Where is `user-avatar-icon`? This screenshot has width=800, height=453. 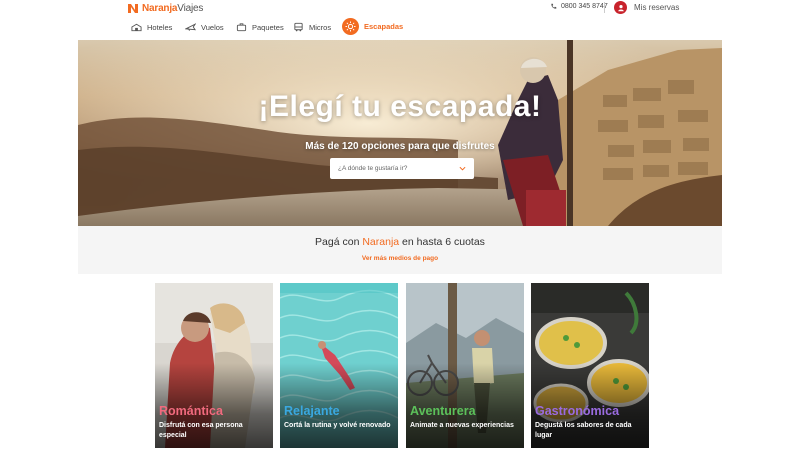
user-avatar-icon is located at coordinates (620, 7).